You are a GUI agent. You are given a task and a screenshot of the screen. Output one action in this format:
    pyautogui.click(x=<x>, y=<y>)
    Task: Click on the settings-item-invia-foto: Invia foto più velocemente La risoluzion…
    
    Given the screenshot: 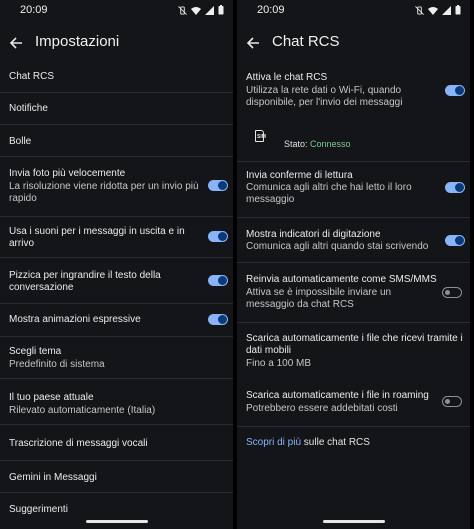 What is the action you would take?
    pyautogui.click(x=116, y=187)
    